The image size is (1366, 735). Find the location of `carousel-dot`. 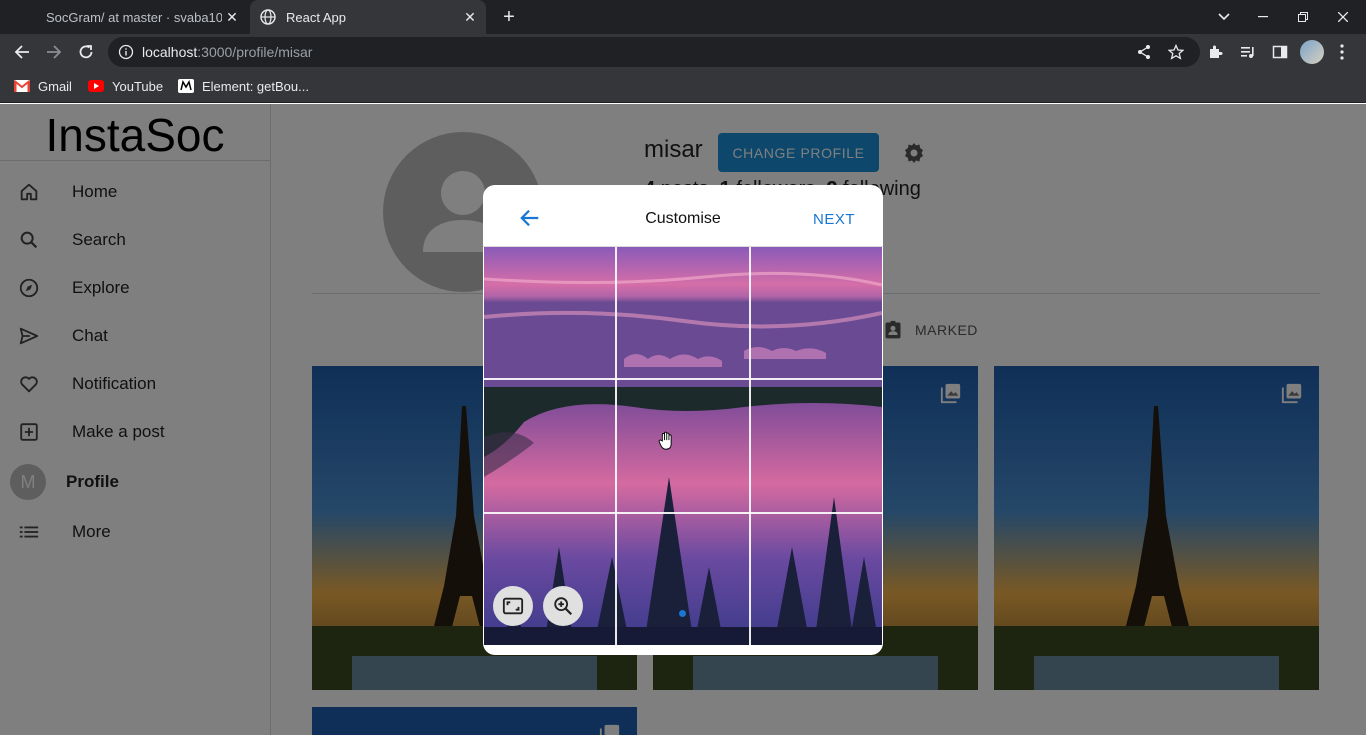

carousel-dot is located at coordinates (682, 613).